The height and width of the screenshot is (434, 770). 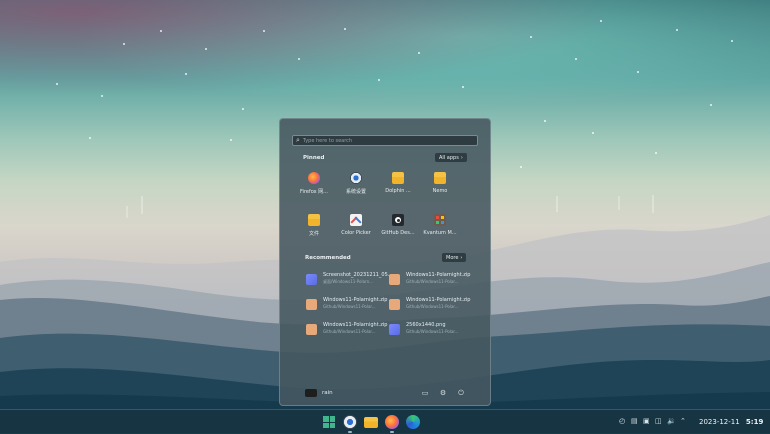 What do you see at coordinates (382, 140) in the screenshot?
I see `search-input` at bounding box center [382, 140].